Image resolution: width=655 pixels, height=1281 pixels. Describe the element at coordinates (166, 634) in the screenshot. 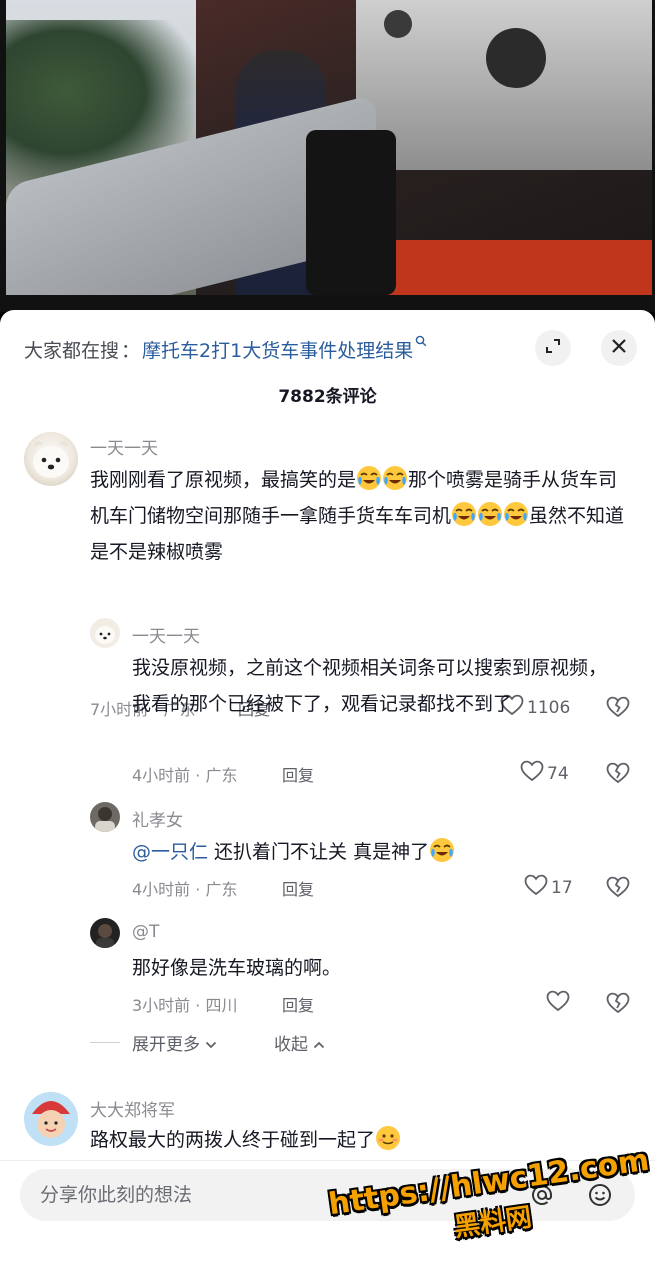

I see `reply-username: 一天一天` at that location.